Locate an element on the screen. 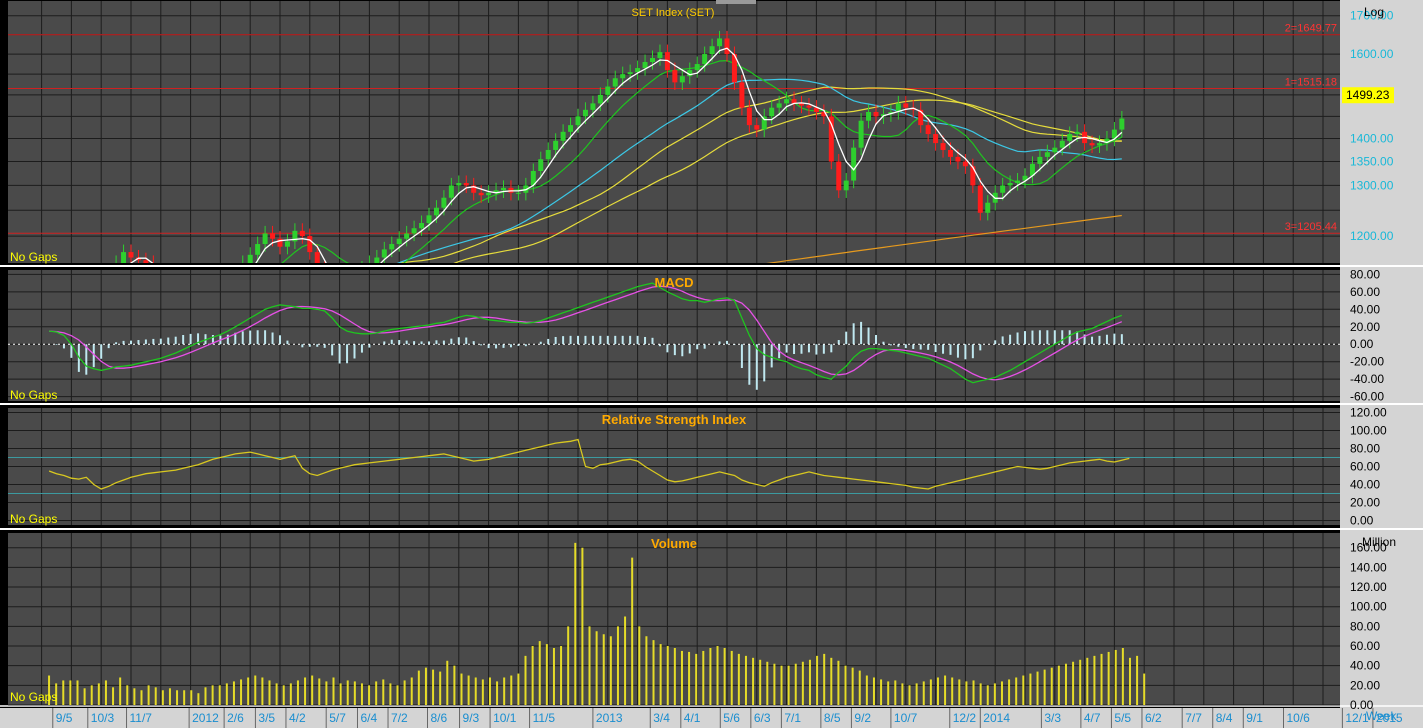 The image size is (1423, 728). reference-label: 2=1649.77 is located at coordinates (1311, 29).